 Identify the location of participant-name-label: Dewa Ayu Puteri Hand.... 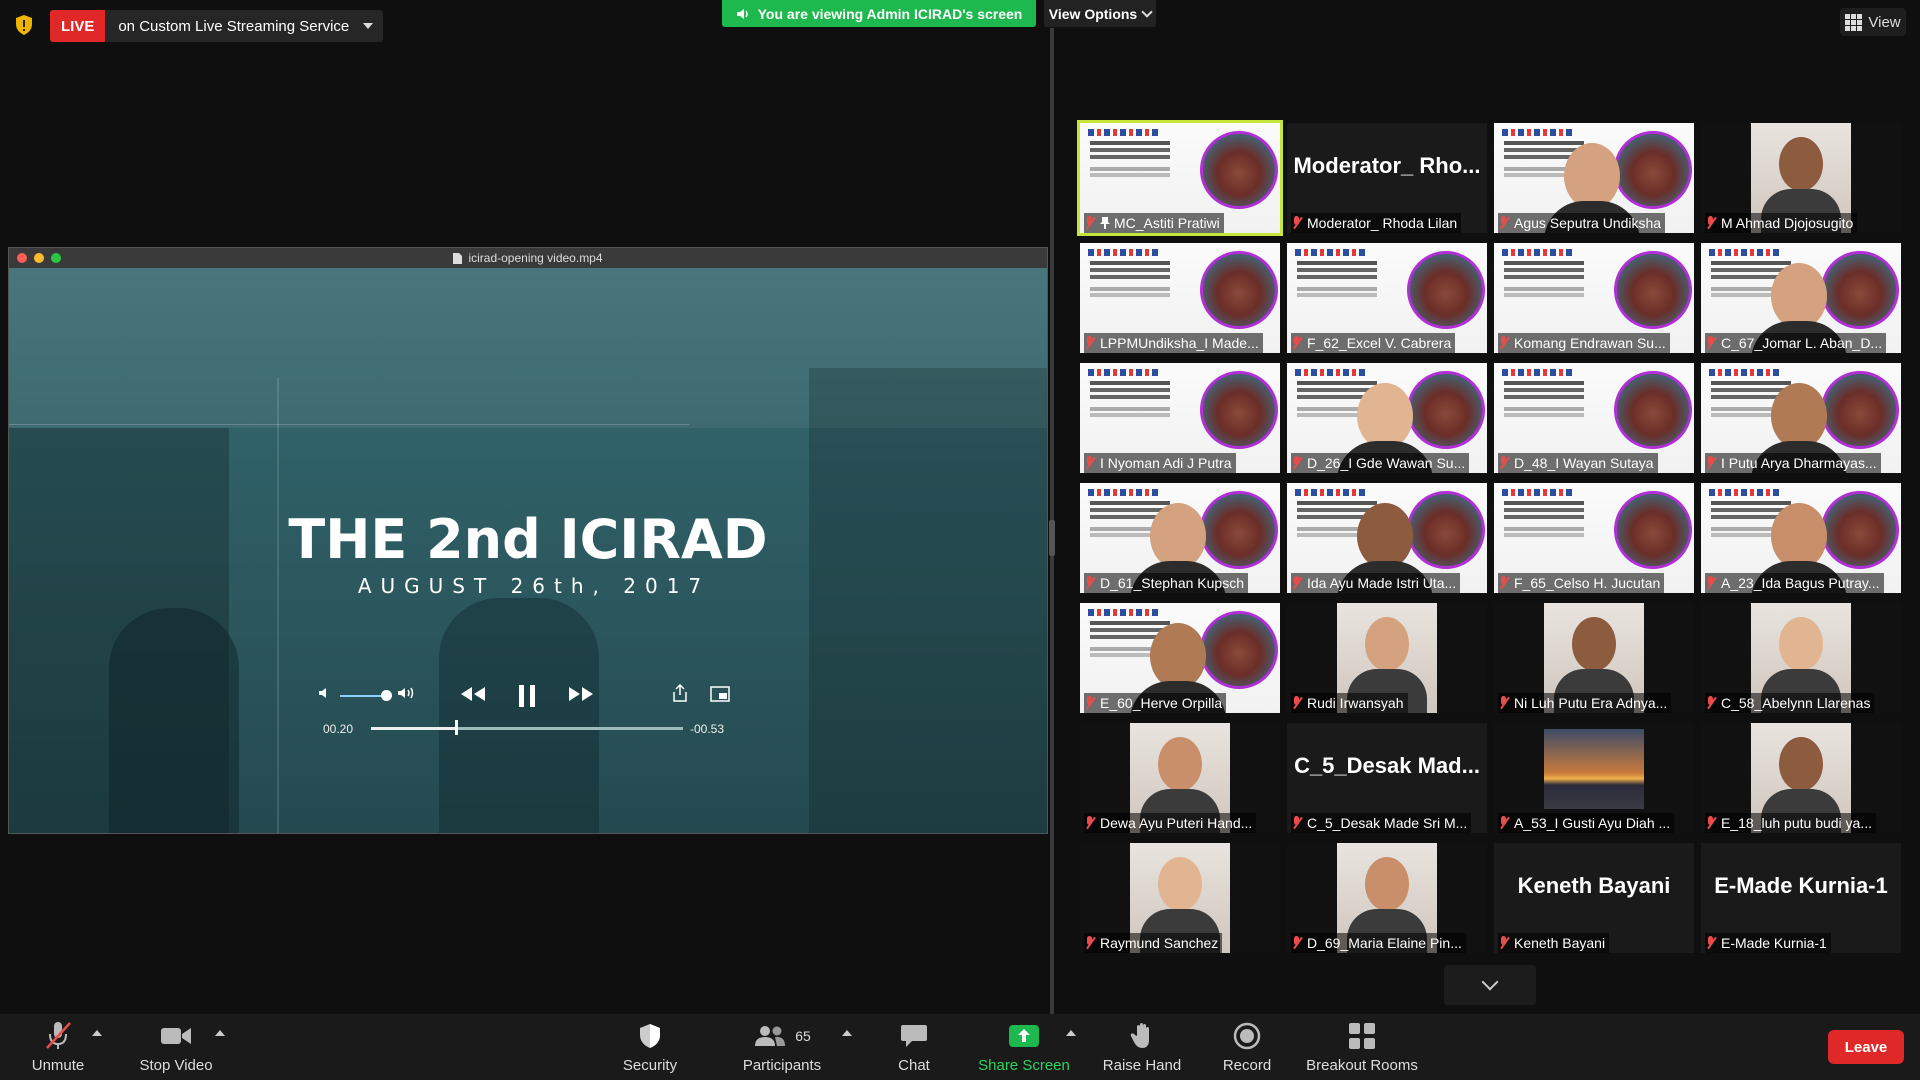
(1170, 823).